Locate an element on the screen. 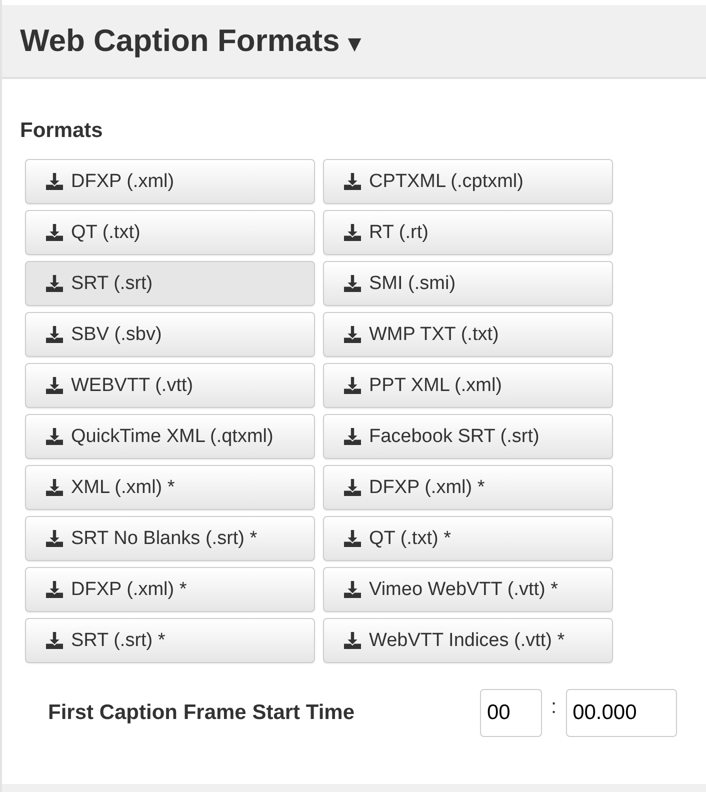 This screenshot has height=792, width=706. section-label: Formats is located at coordinates (62, 131).